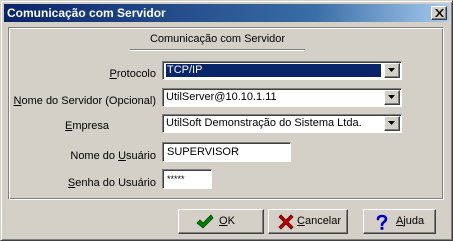 This screenshot has height=241, width=453. I want to click on servidor-value: UtilServer@10.10.1.11, so click(221, 97).